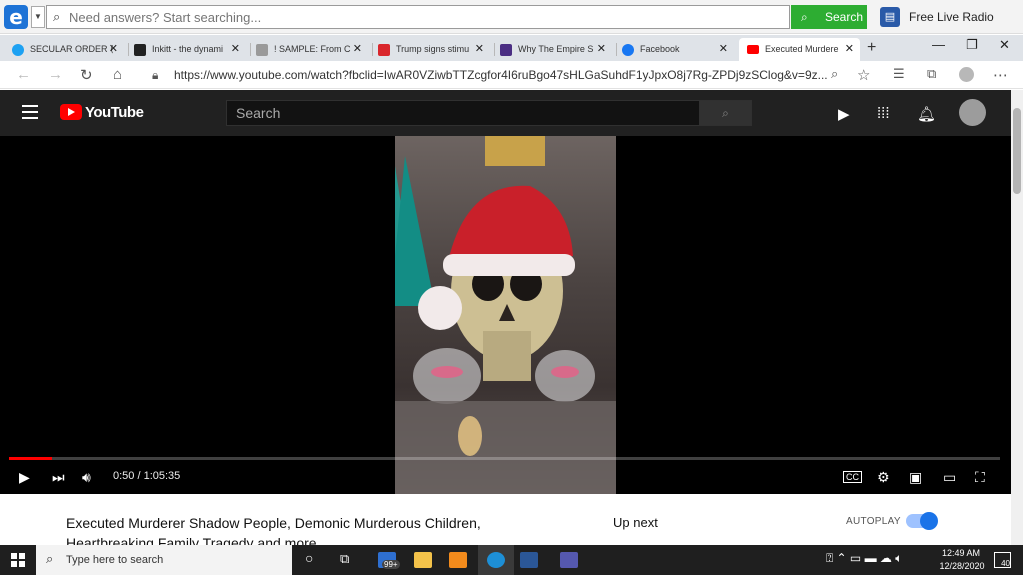  Describe the element at coordinates (18, 560) in the screenshot. I see `windows-start-icon` at that location.